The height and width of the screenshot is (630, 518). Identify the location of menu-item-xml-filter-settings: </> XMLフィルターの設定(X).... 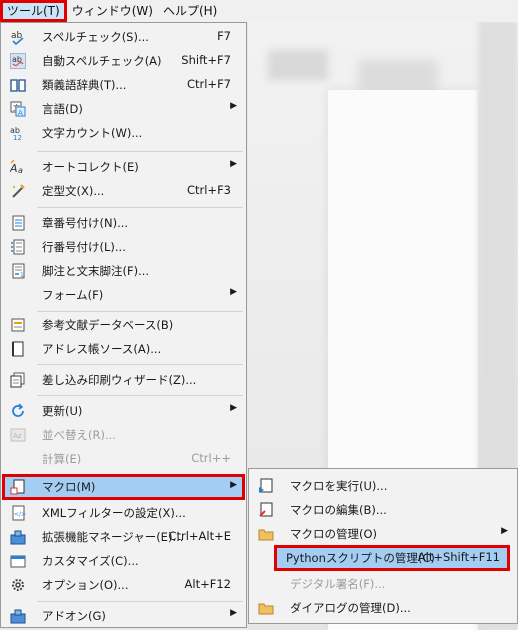
(123, 513).